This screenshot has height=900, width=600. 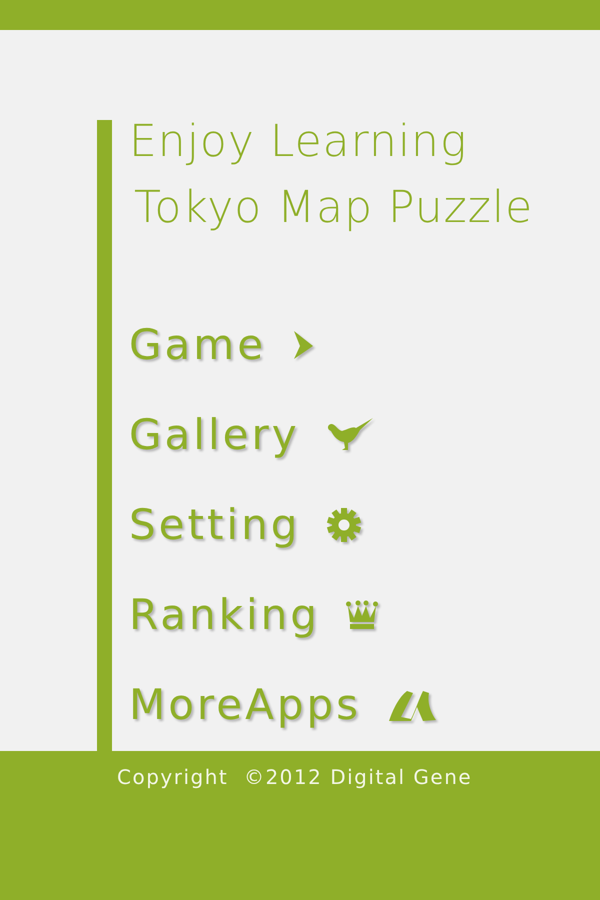 I want to click on app-title: Tokyo Map Puzzle, so click(x=334, y=208).